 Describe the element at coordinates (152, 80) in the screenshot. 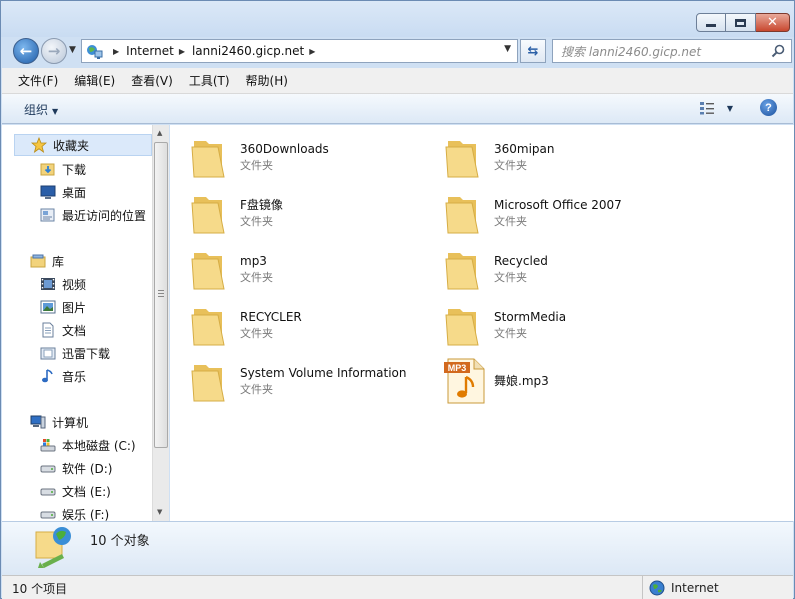

I see `menu-view: 查看(V)` at that location.